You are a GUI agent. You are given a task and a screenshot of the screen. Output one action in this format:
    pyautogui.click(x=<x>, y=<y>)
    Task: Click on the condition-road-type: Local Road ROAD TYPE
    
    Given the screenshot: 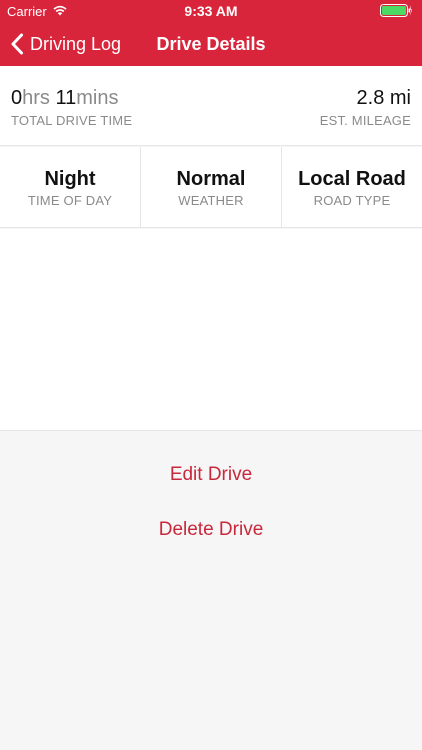 What is the action you would take?
    pyautogui.click(x=352, y=187)
    